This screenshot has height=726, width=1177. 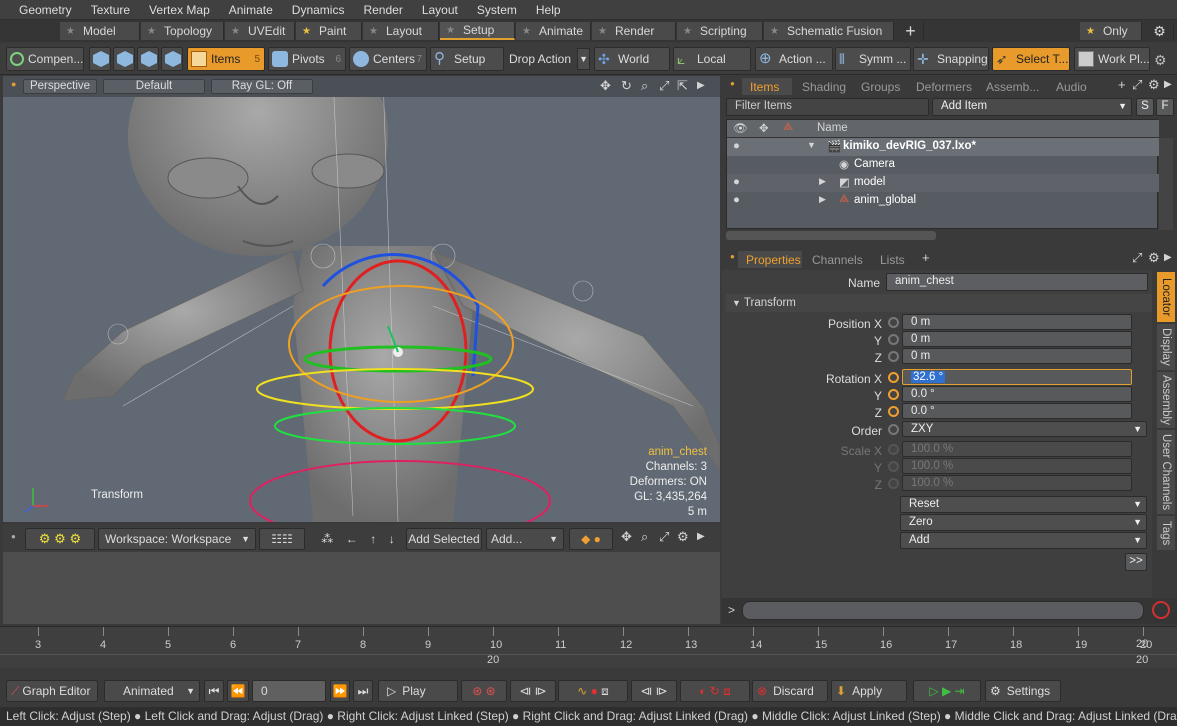 I want to click on reset-dropdown: Reset ▼, so click(x=1023, y=504).